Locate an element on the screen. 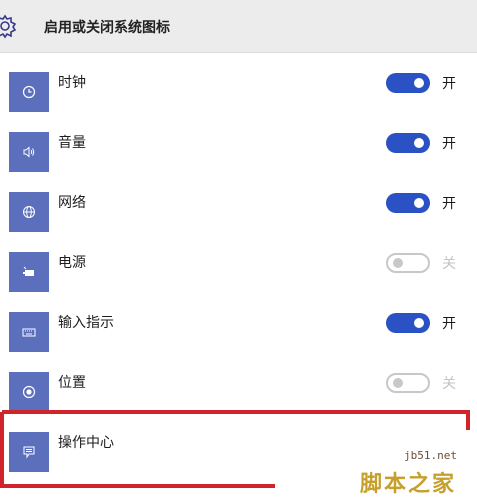 Image resolution: width=477 pixels, height=498 pixels. power-tile is located at coordinates (29, 272).